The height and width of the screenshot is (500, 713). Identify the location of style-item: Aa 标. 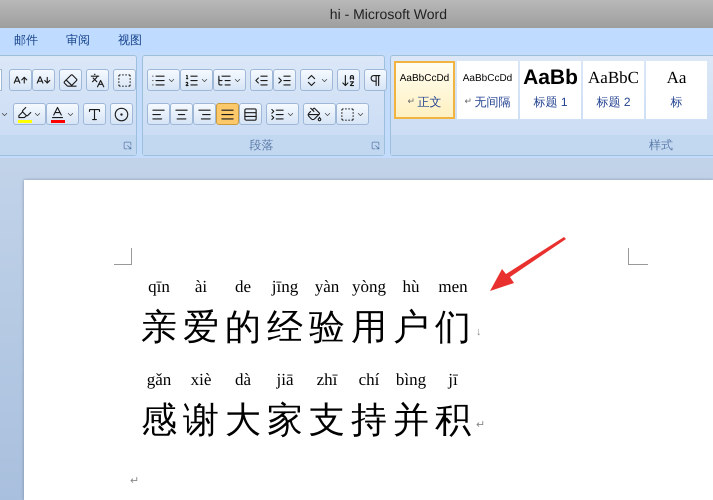
(676, 90).